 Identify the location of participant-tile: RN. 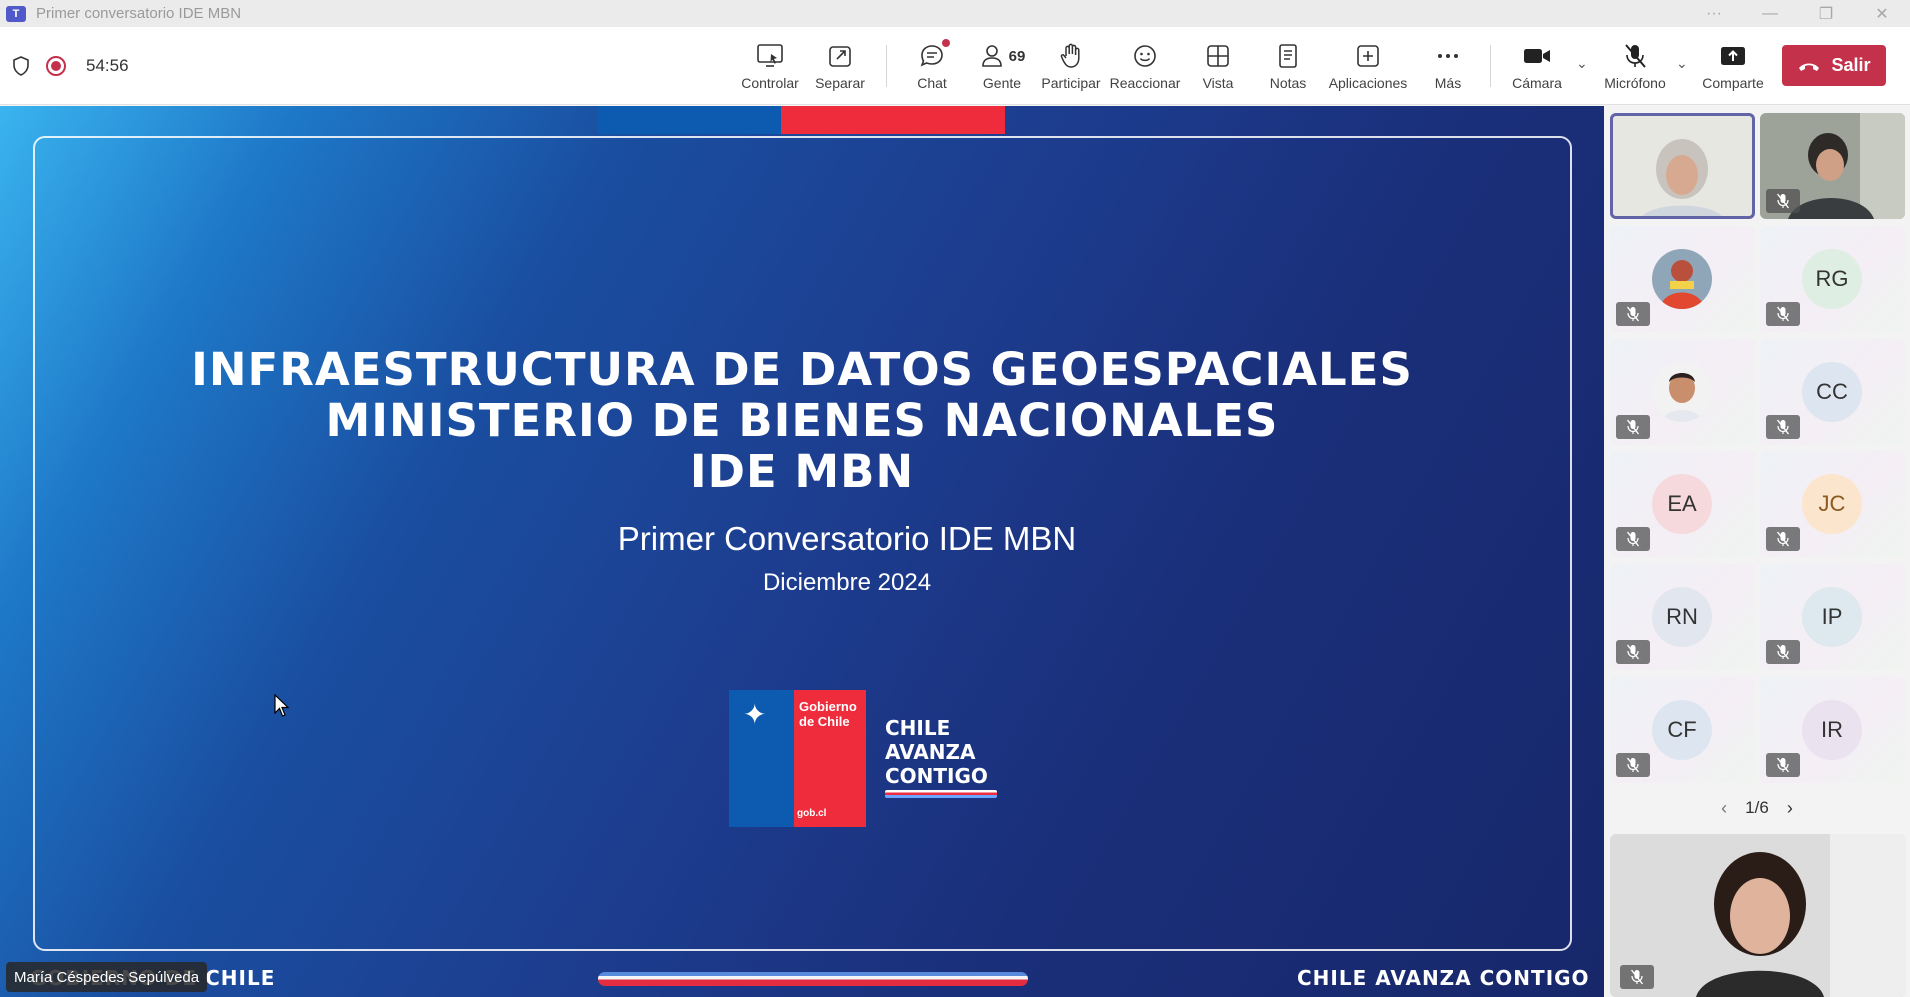
(1682, 617).